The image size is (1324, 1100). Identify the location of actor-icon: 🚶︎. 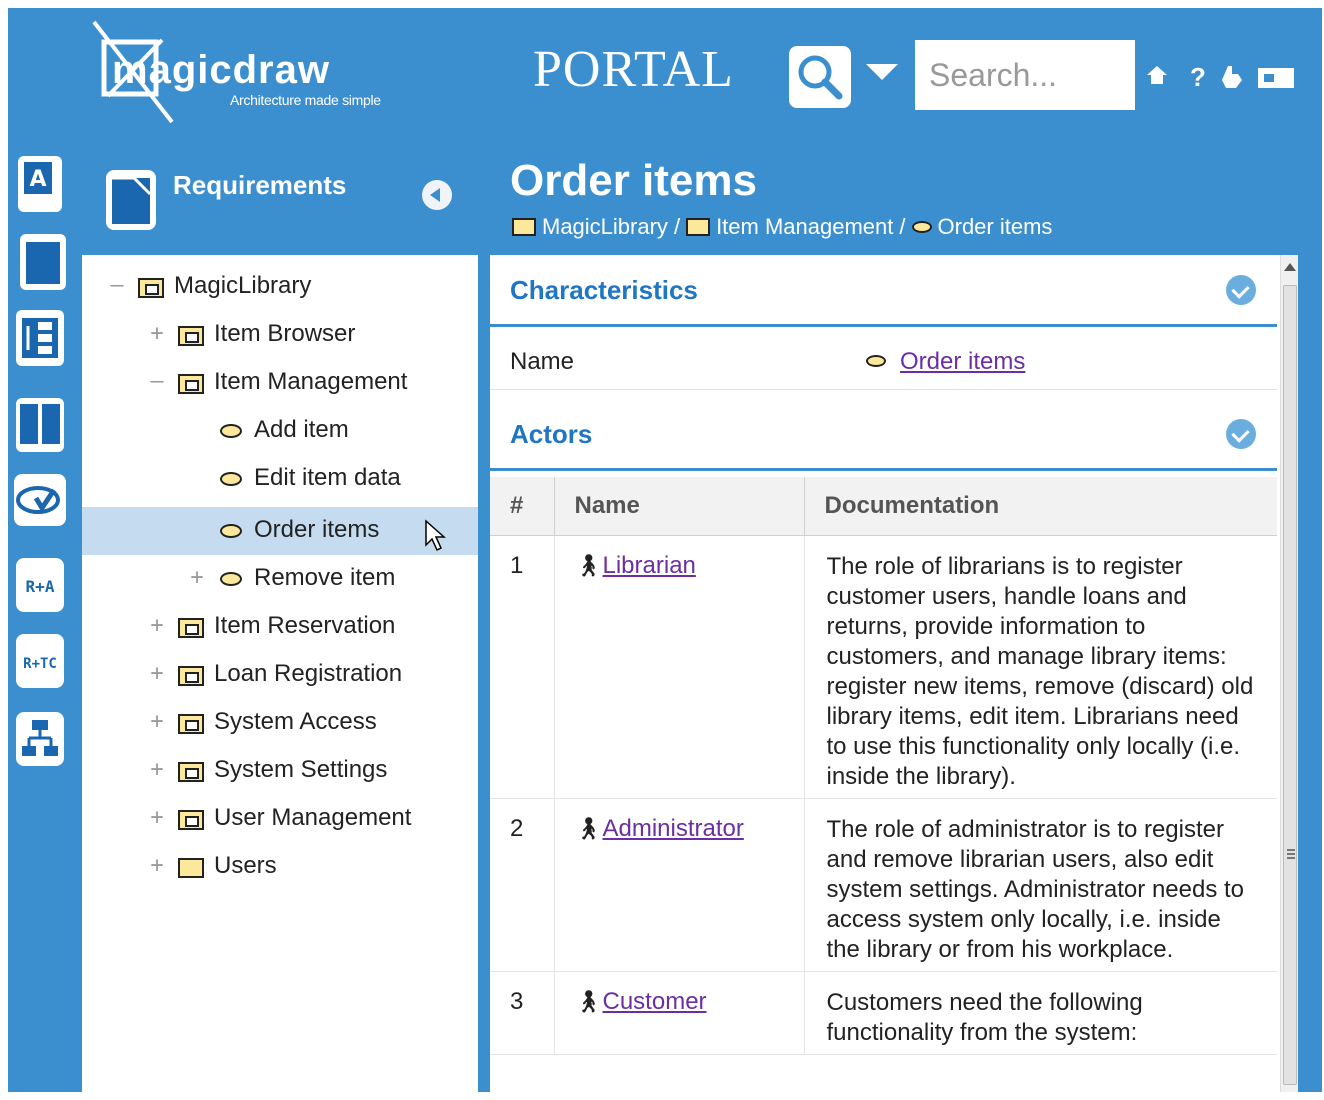
(588, 1001).